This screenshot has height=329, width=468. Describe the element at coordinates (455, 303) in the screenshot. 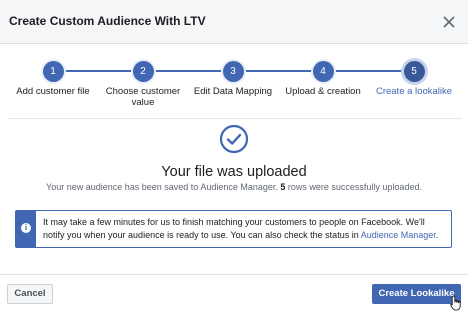

I see `hand-cursor-icon` at that location.